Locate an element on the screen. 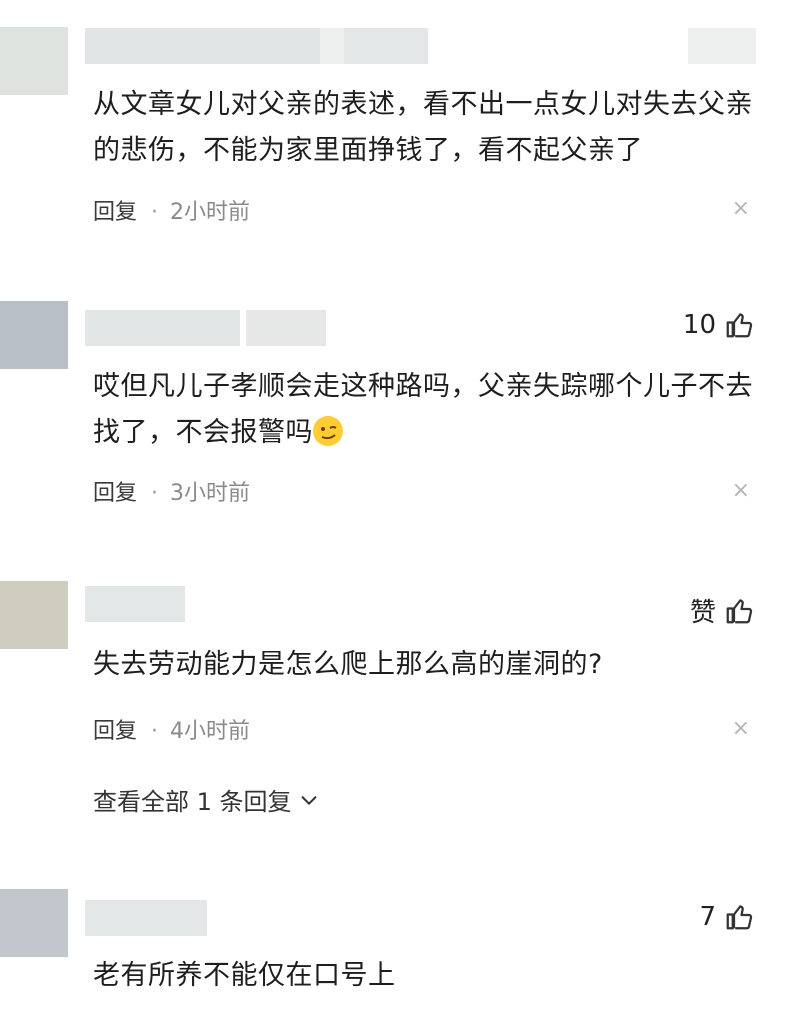 Image resolution: width=790 pixels, height=1018 pixels. like-button: 7 is located at coordinates (726, 917).